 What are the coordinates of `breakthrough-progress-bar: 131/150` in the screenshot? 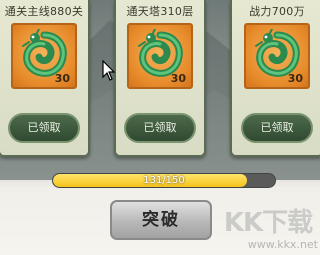 It's located at (164, 180).